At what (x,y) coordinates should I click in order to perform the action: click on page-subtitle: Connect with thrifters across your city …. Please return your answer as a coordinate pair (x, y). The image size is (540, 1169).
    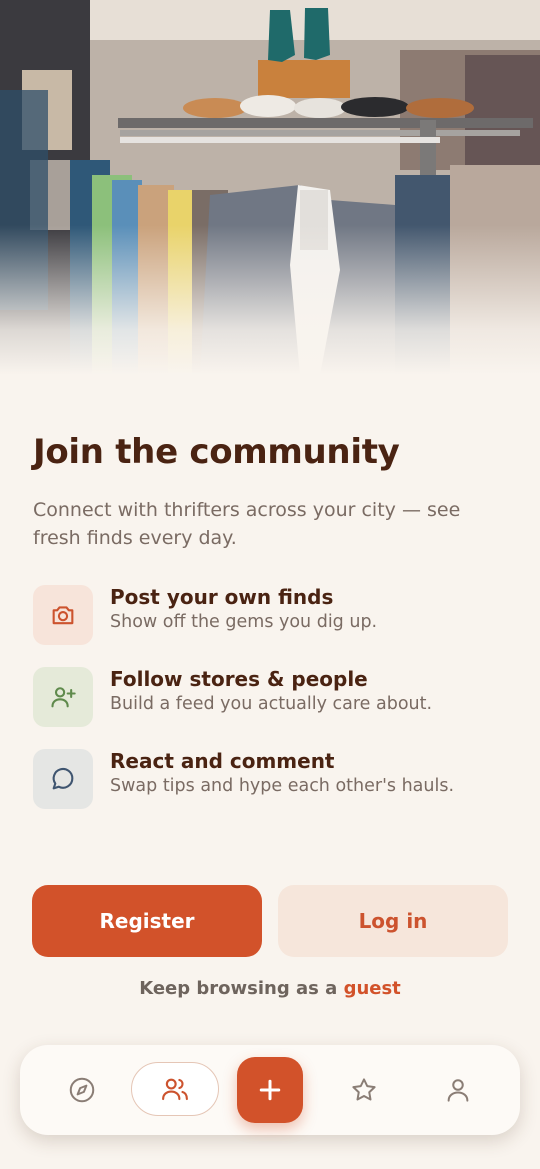
    Looking at the image, I should click on (247, 524).